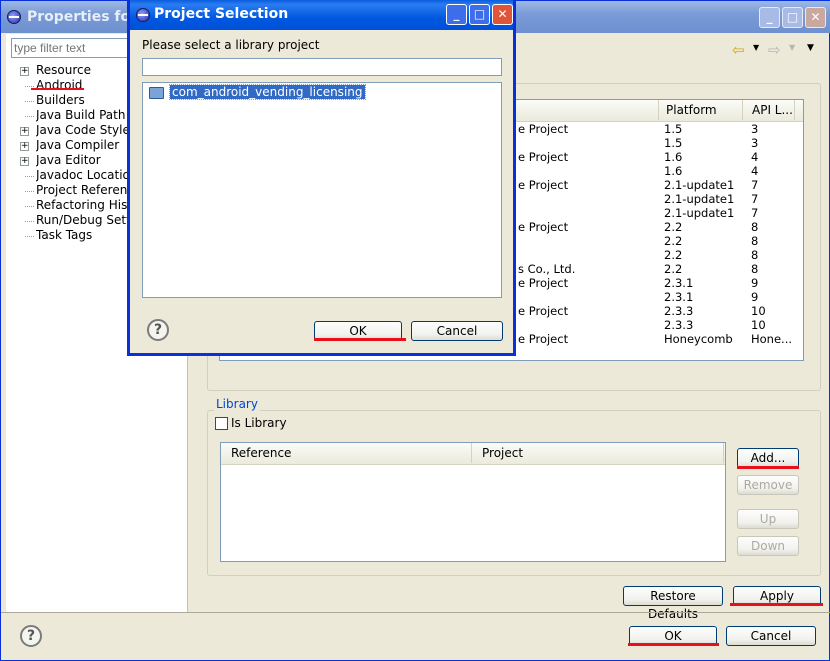 The image size is (830, 661). What do you see at coordinates (261, 453) in the screenshot?
I see `reference-column-header: Reference` at bounding box center [261, 453].